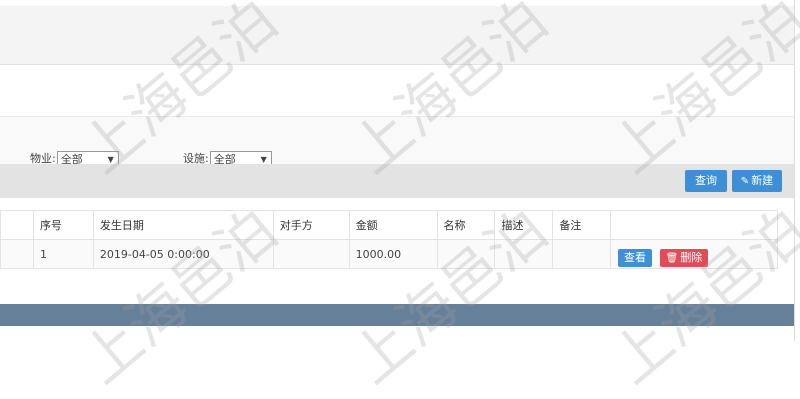  Describe the element at coordinates (397, 35) in the screenshot. I see `header-band` at that location.